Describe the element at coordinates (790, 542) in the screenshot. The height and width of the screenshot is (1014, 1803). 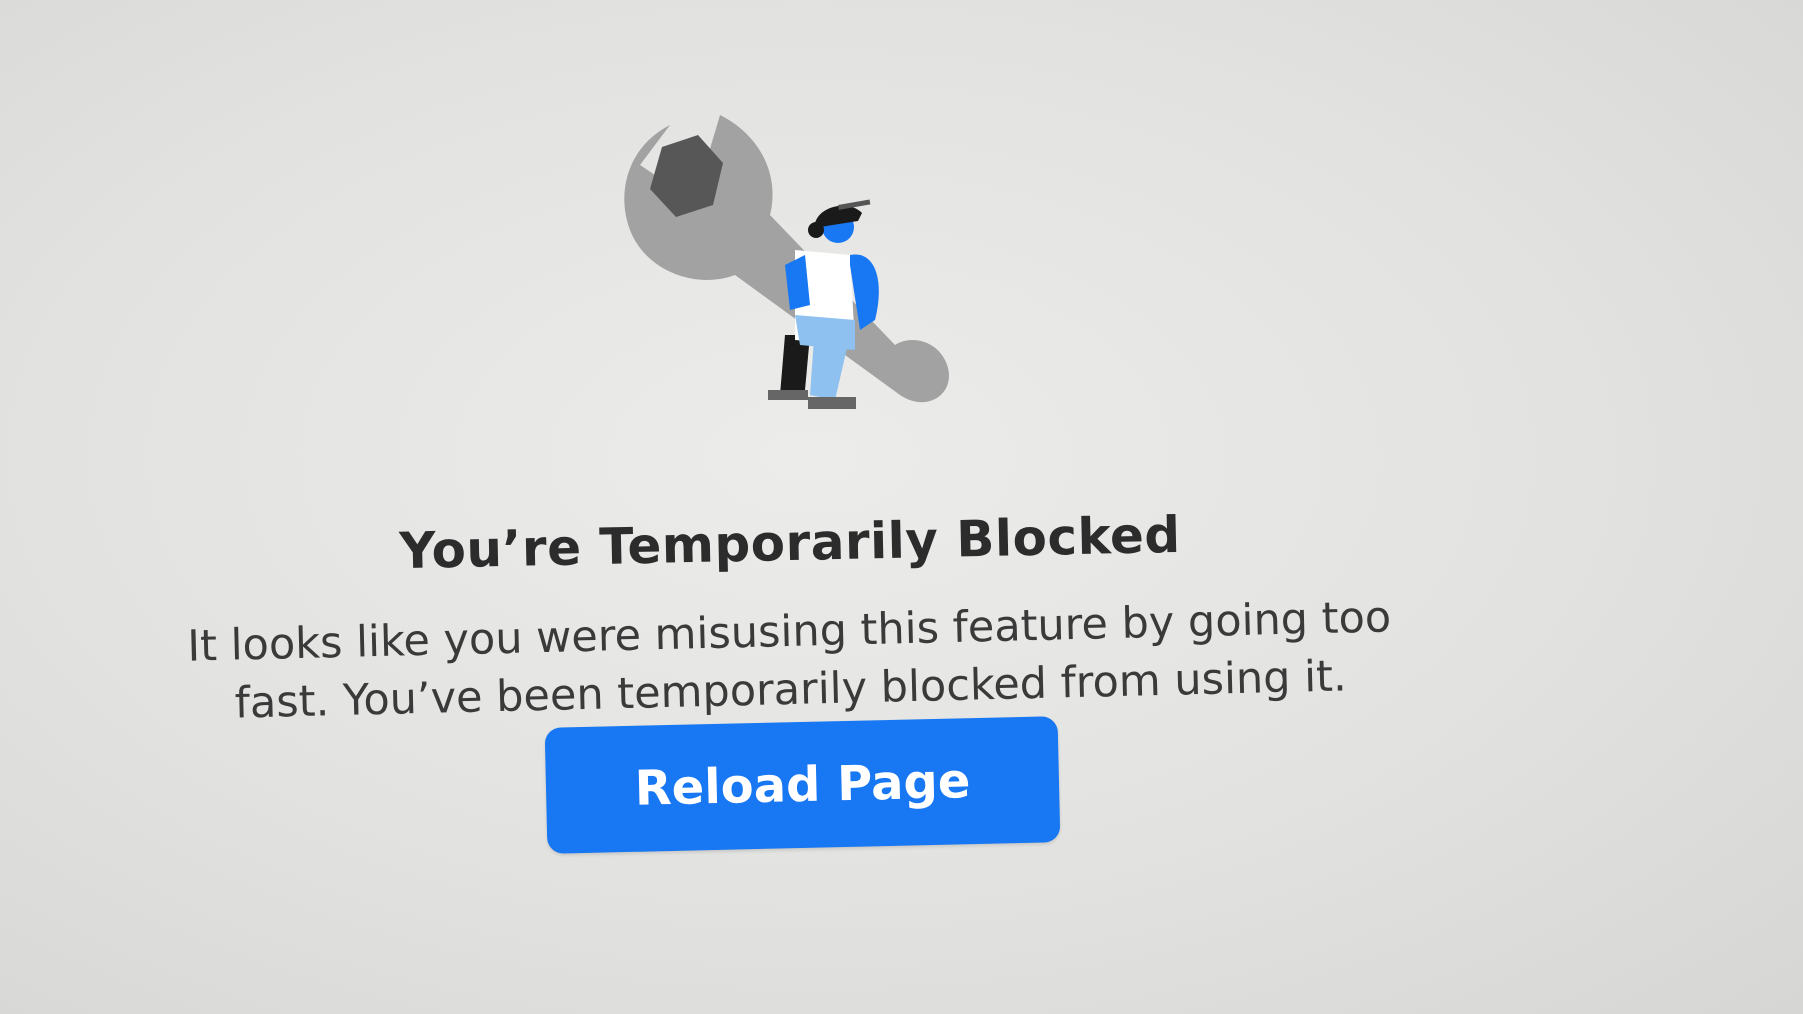
I see `page-title: You’re Temporarily Blocked` at that location.